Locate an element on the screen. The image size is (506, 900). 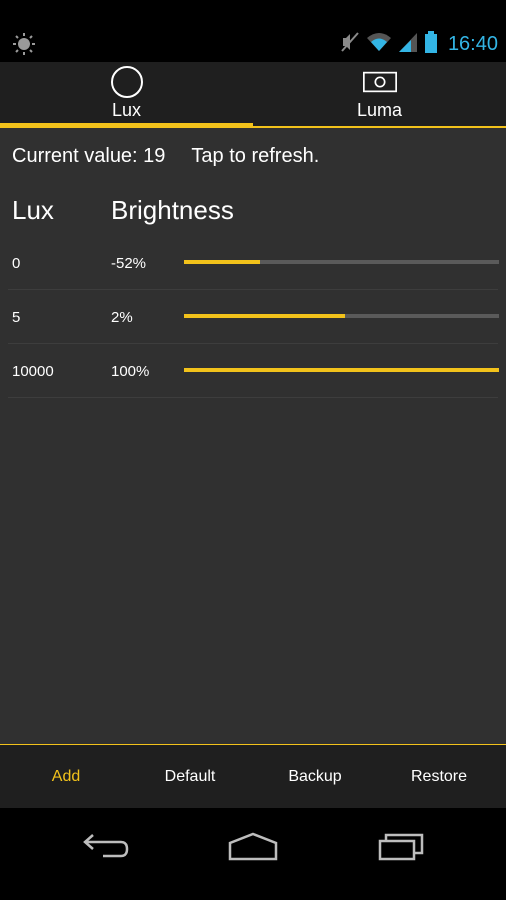
backup-button: Backup is located at coordinates (315, 776).